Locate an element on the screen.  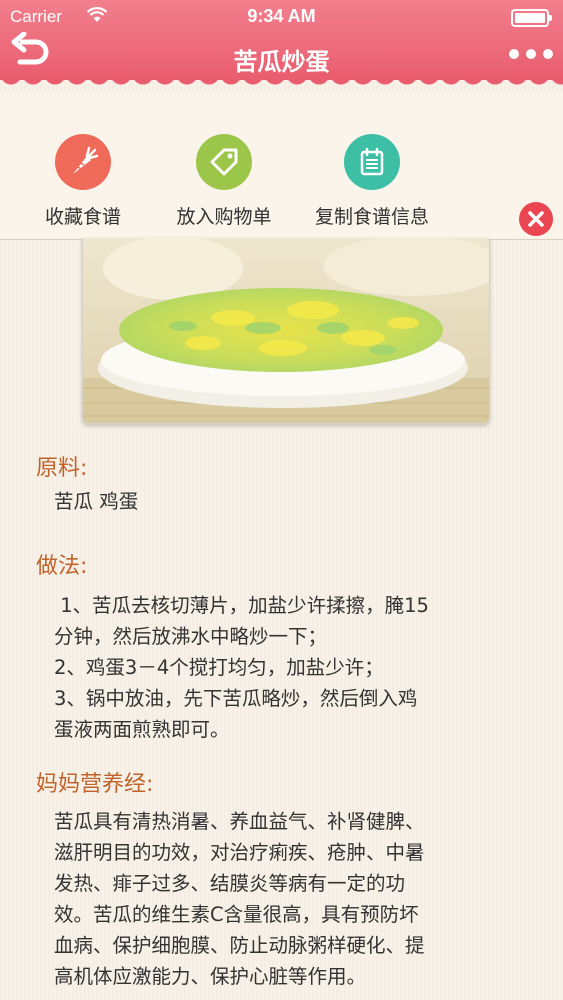
copy-recipe-info-button: 复制食谱信息 is located at coordinates (372, 181).